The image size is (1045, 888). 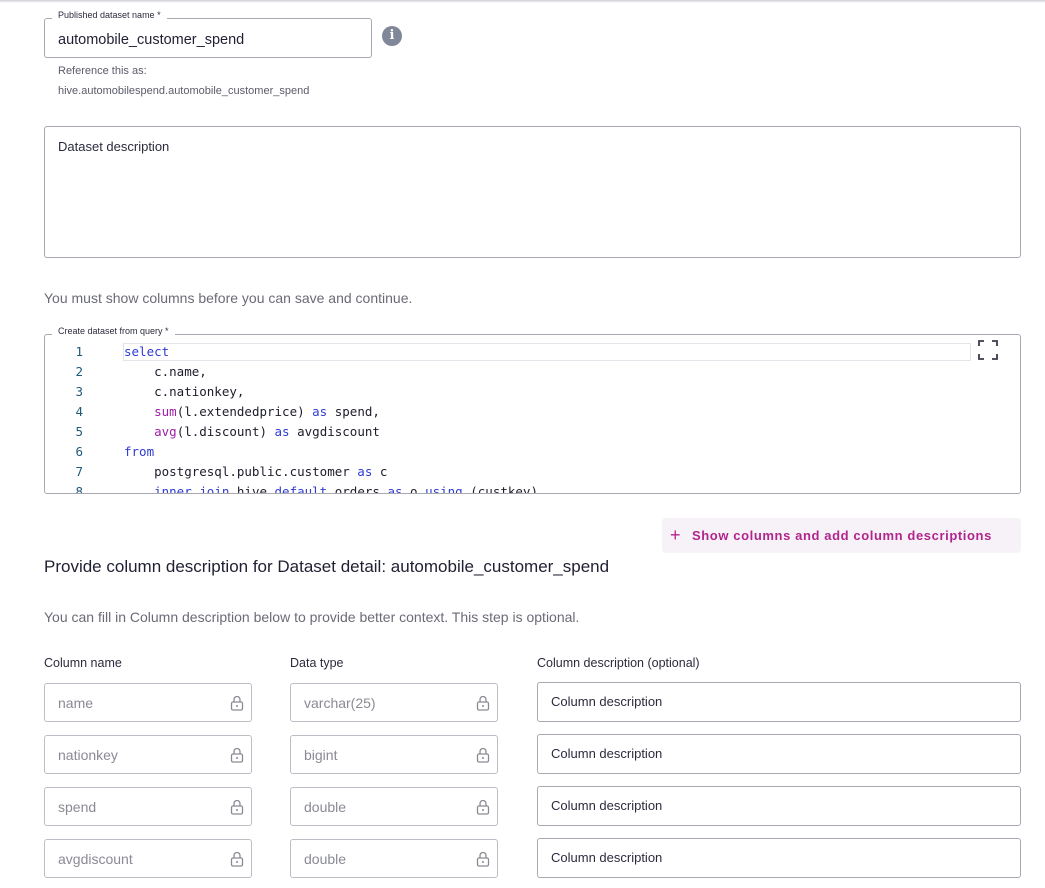 I want to click on line-number: 7, so click(x=79, y=471).